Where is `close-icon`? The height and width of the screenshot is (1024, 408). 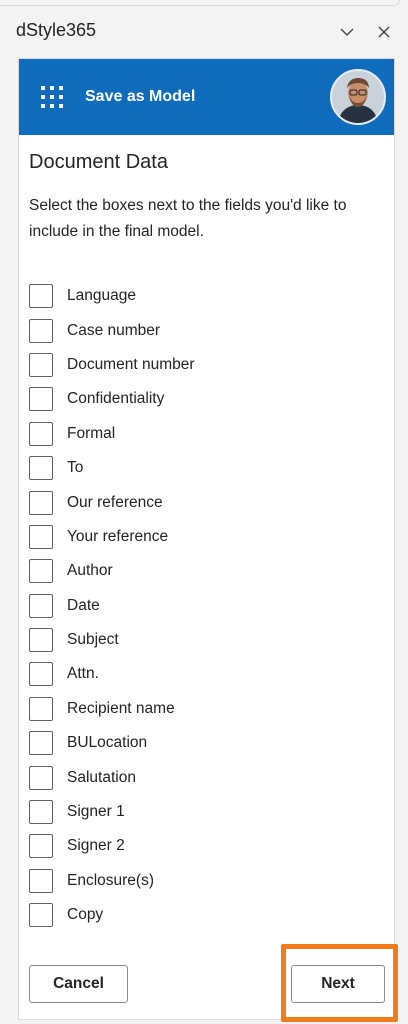 close-icon is located at coordinates (384, 32).